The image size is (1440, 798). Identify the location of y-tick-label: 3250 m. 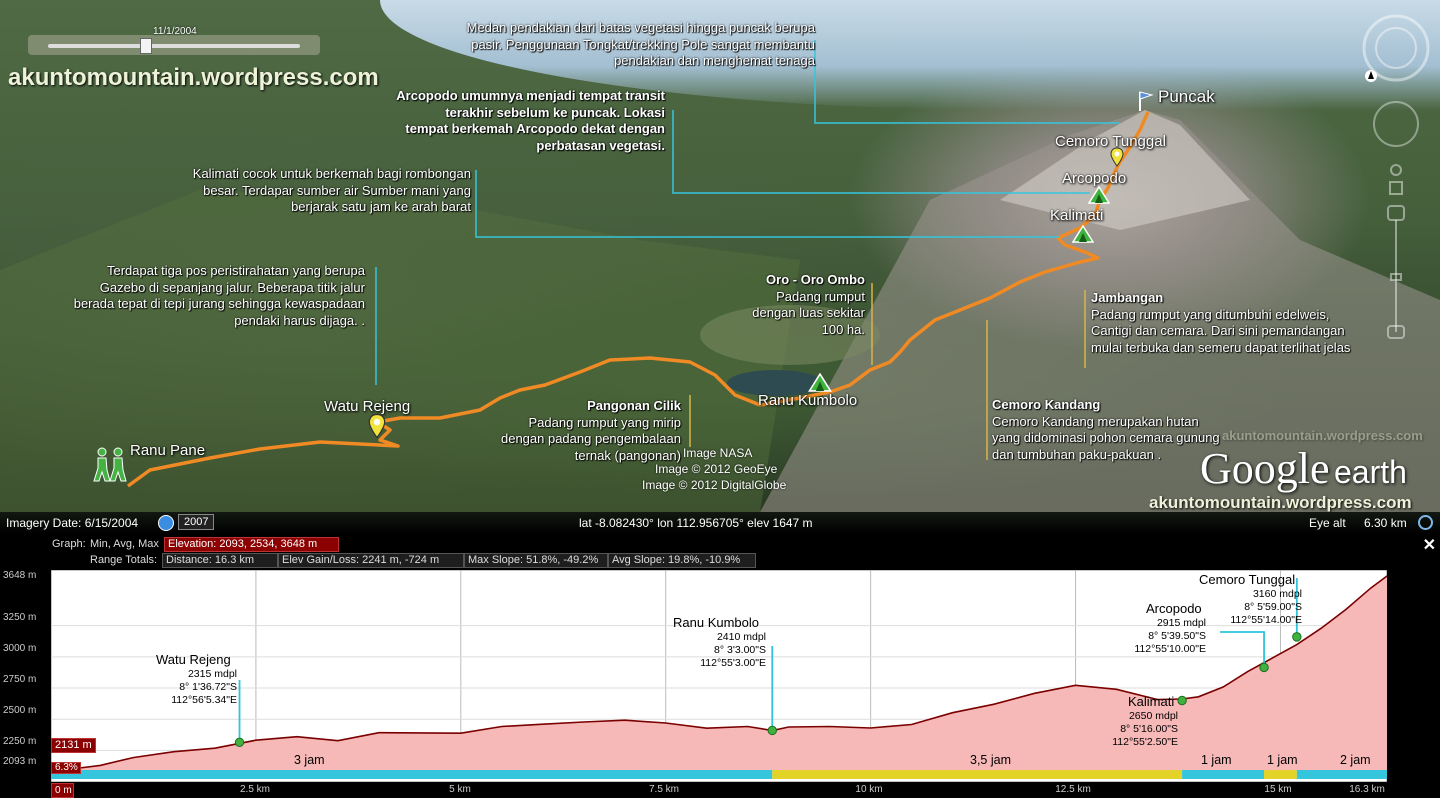
(20, 617).